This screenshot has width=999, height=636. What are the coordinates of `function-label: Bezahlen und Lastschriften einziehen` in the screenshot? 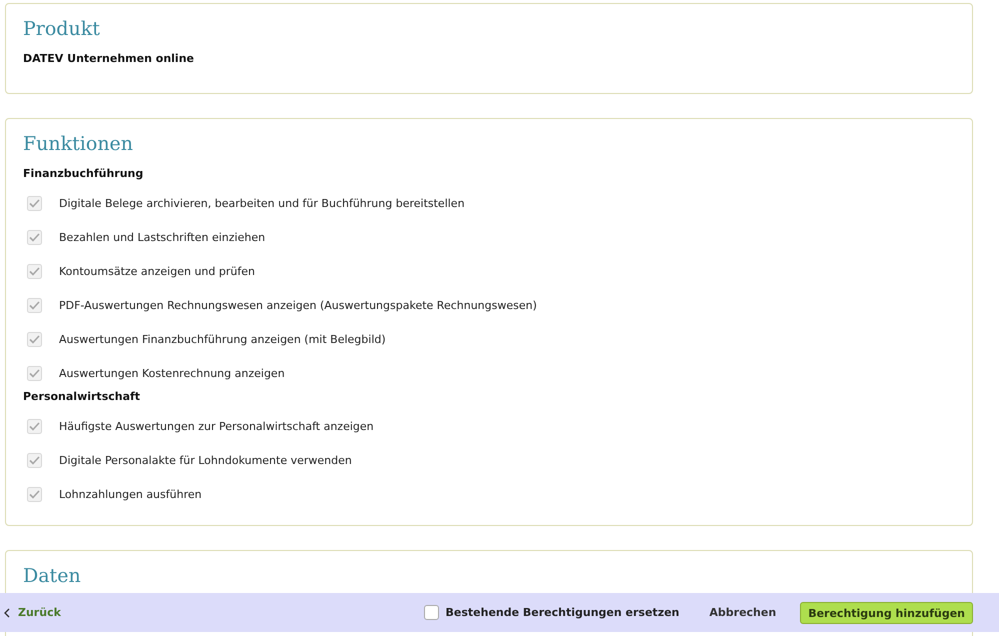 It's located at (162, 237).